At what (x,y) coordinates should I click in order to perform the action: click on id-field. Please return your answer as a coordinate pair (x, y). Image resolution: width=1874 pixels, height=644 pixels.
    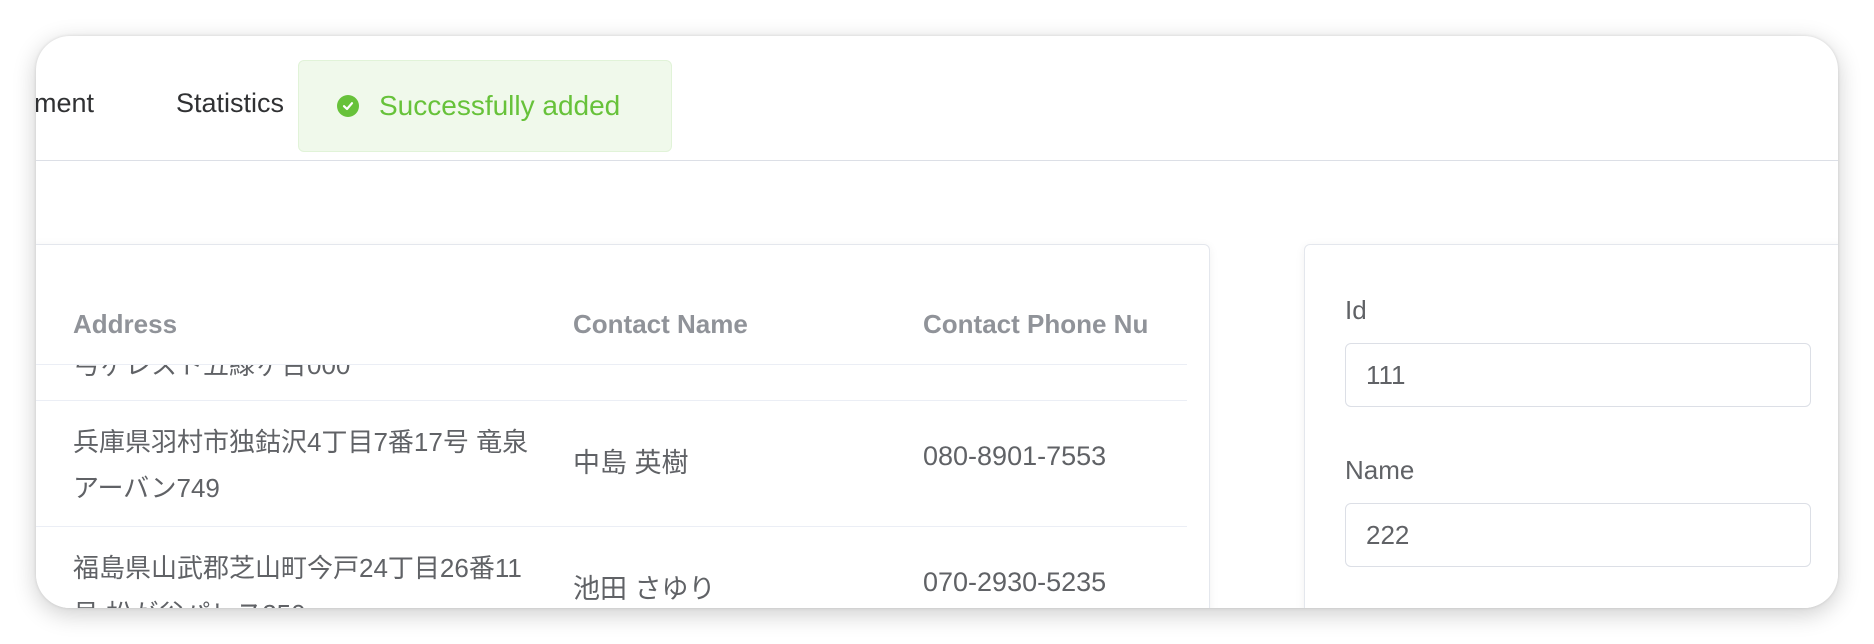
    Looking at the image, I should click on (1578, 375).